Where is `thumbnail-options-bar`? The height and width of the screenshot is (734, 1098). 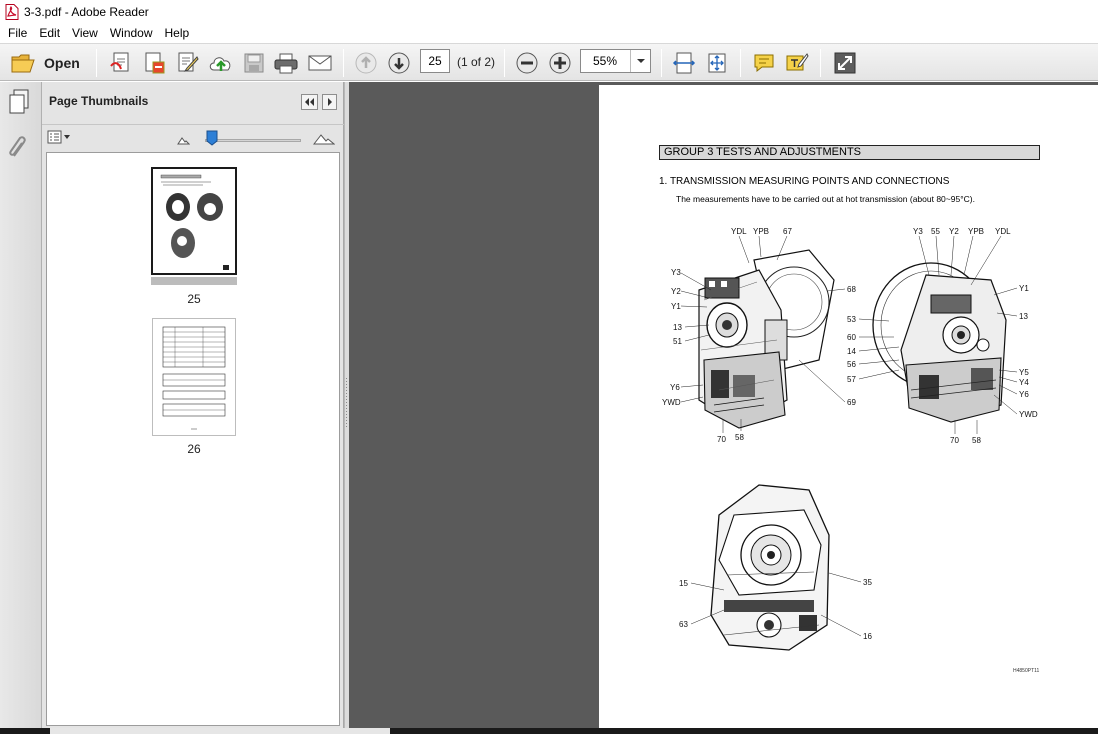
thumbnail-options-bar is located at coordinates (193, 138).